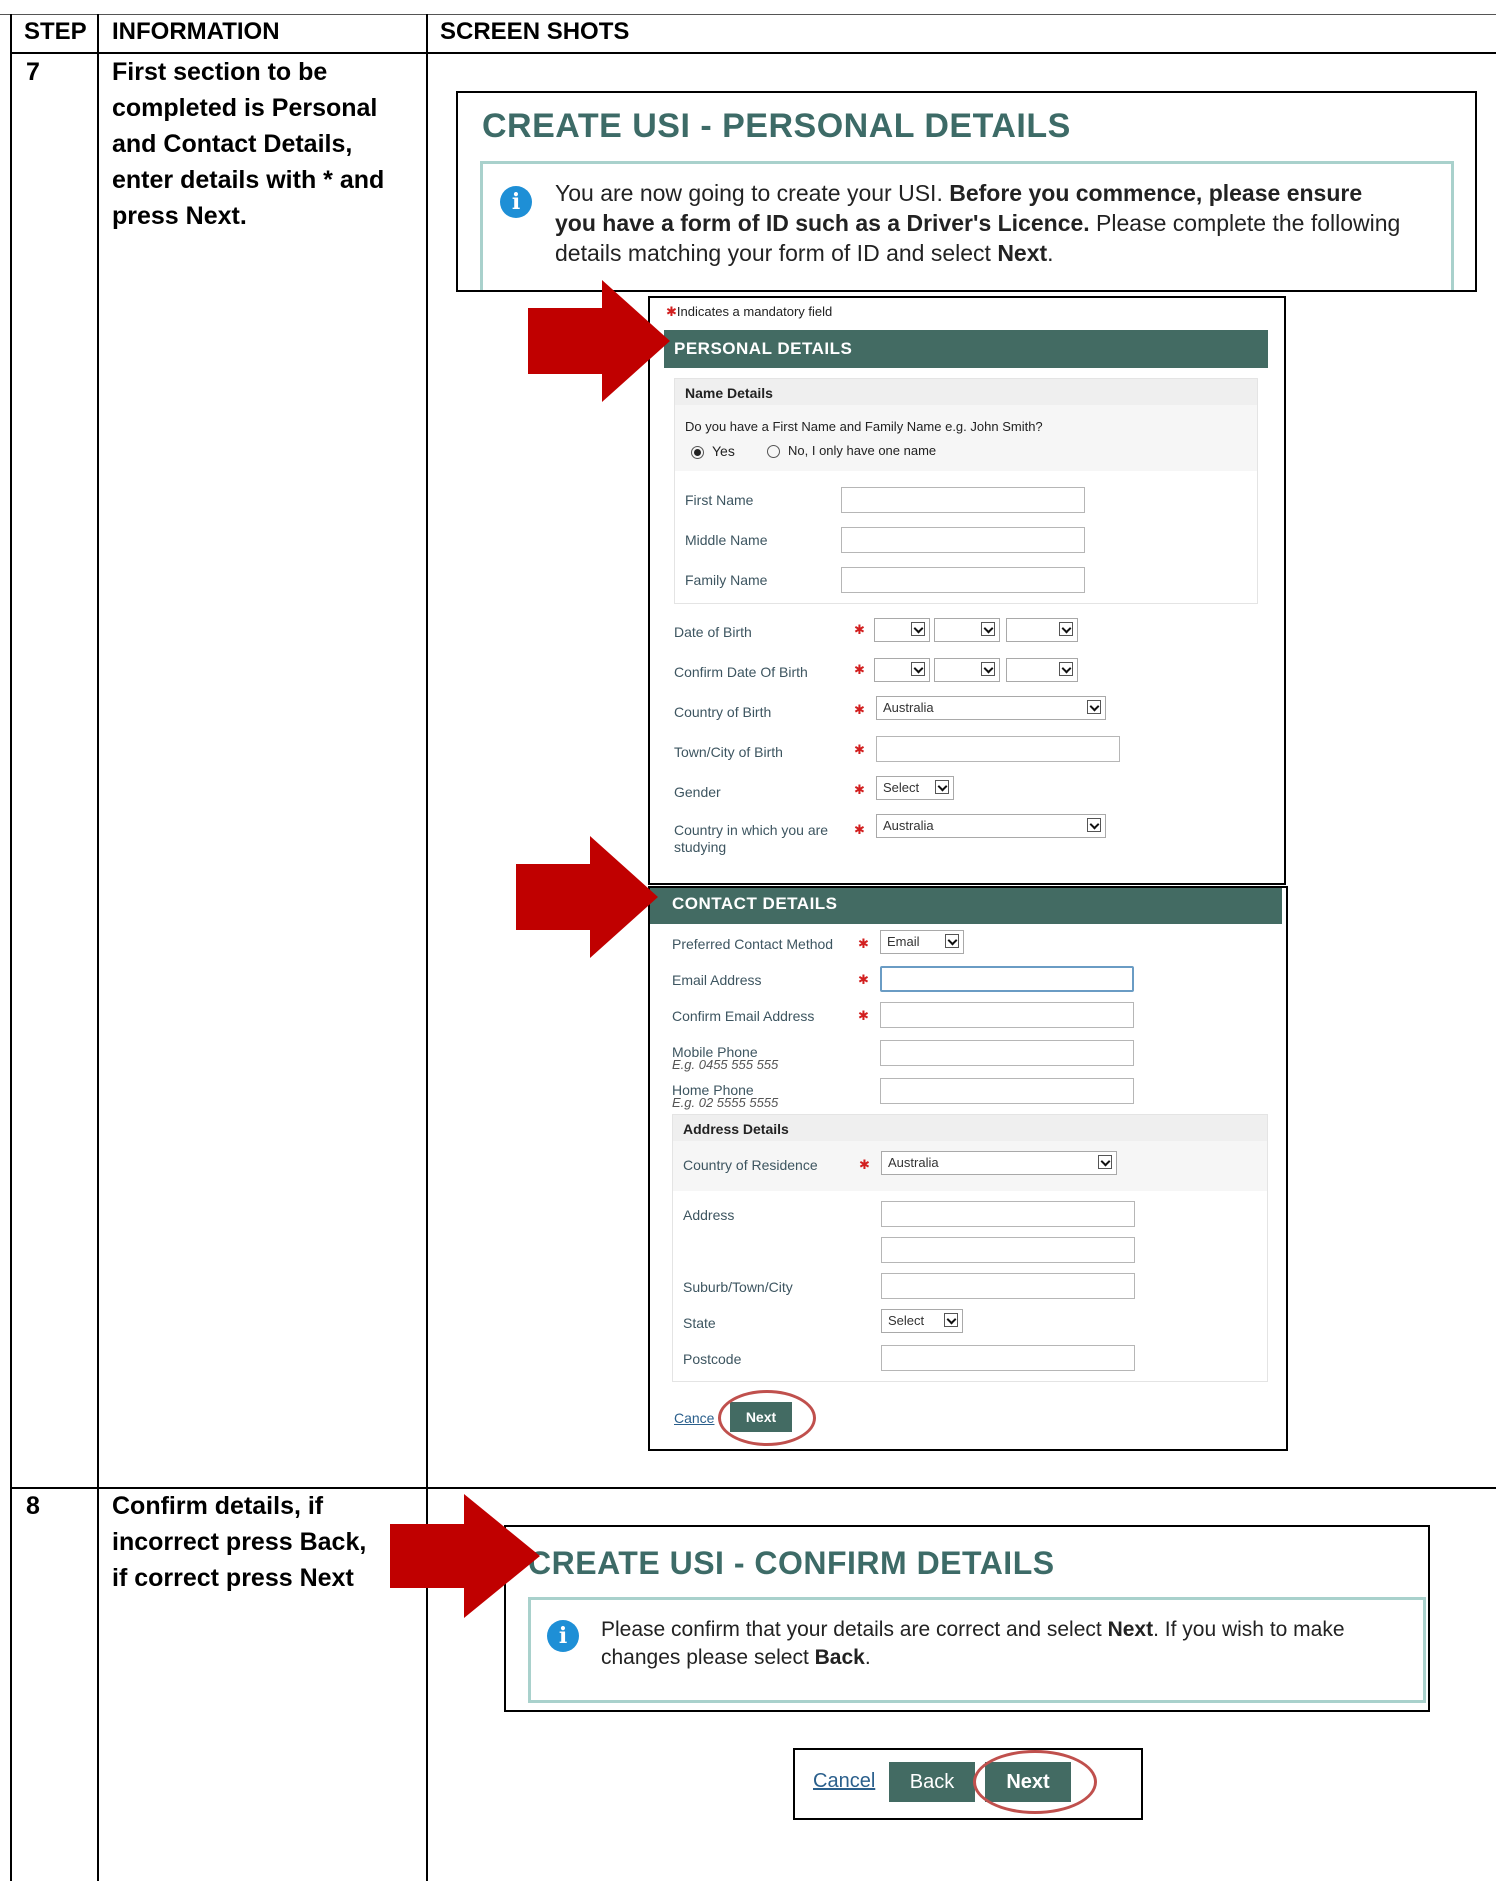 The width and height of the screenshot is (1496, 1881). I want to click on address-line2-input, so click(1008, 1250).